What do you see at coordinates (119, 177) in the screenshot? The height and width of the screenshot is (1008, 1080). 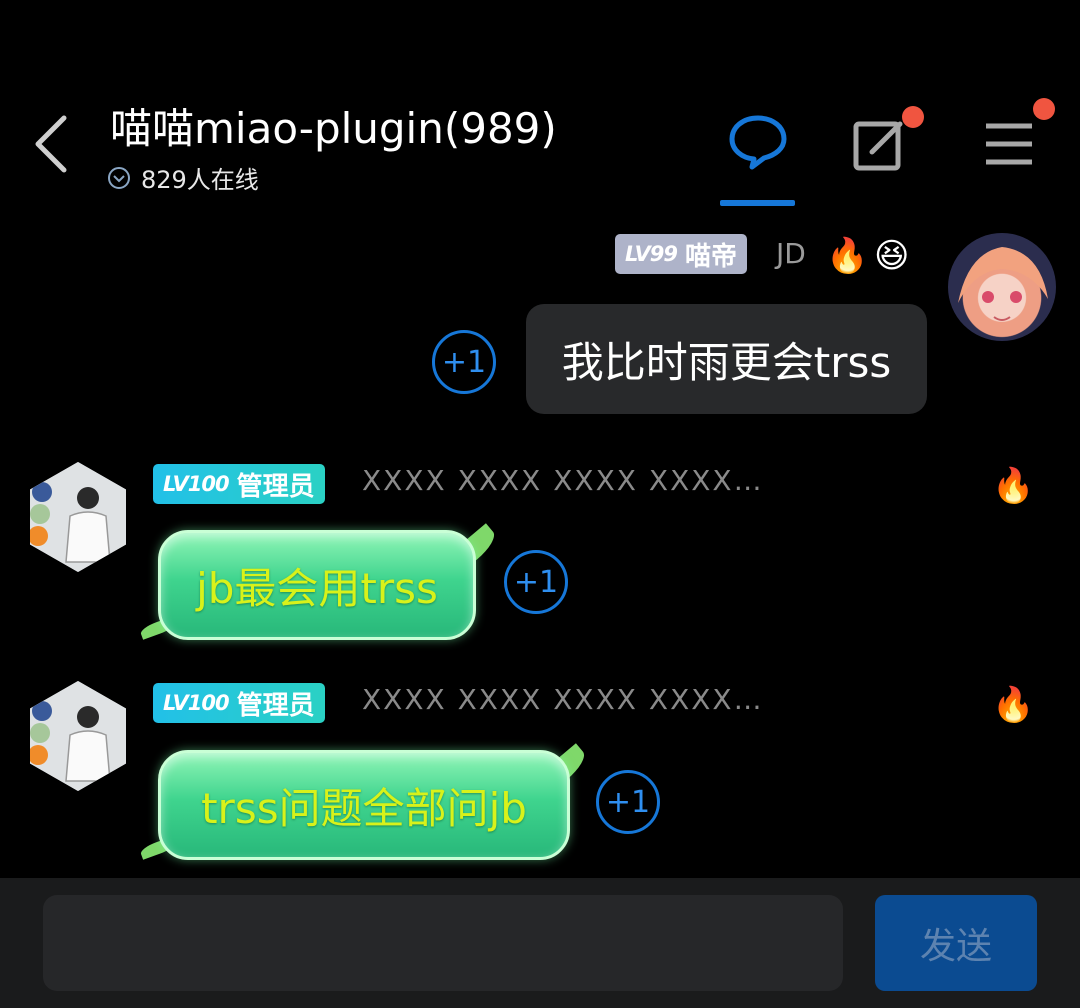 I see `chevron-down-circle-icon` at bounding box center [119, 177].